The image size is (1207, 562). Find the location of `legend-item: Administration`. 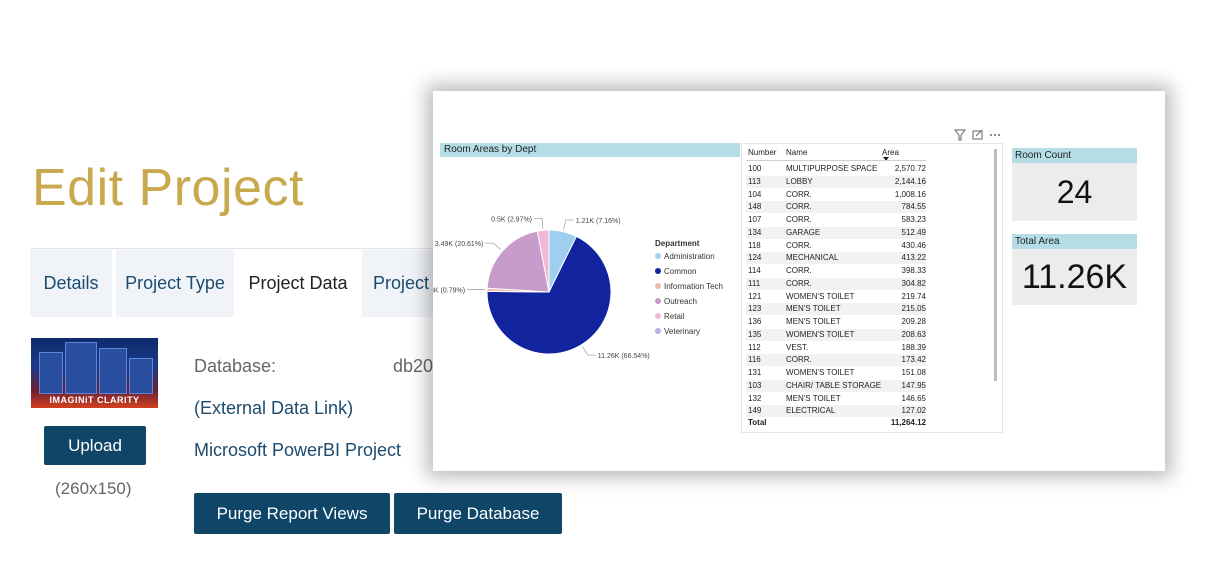

legend-item: Administration is located at coordinates (689, 256).